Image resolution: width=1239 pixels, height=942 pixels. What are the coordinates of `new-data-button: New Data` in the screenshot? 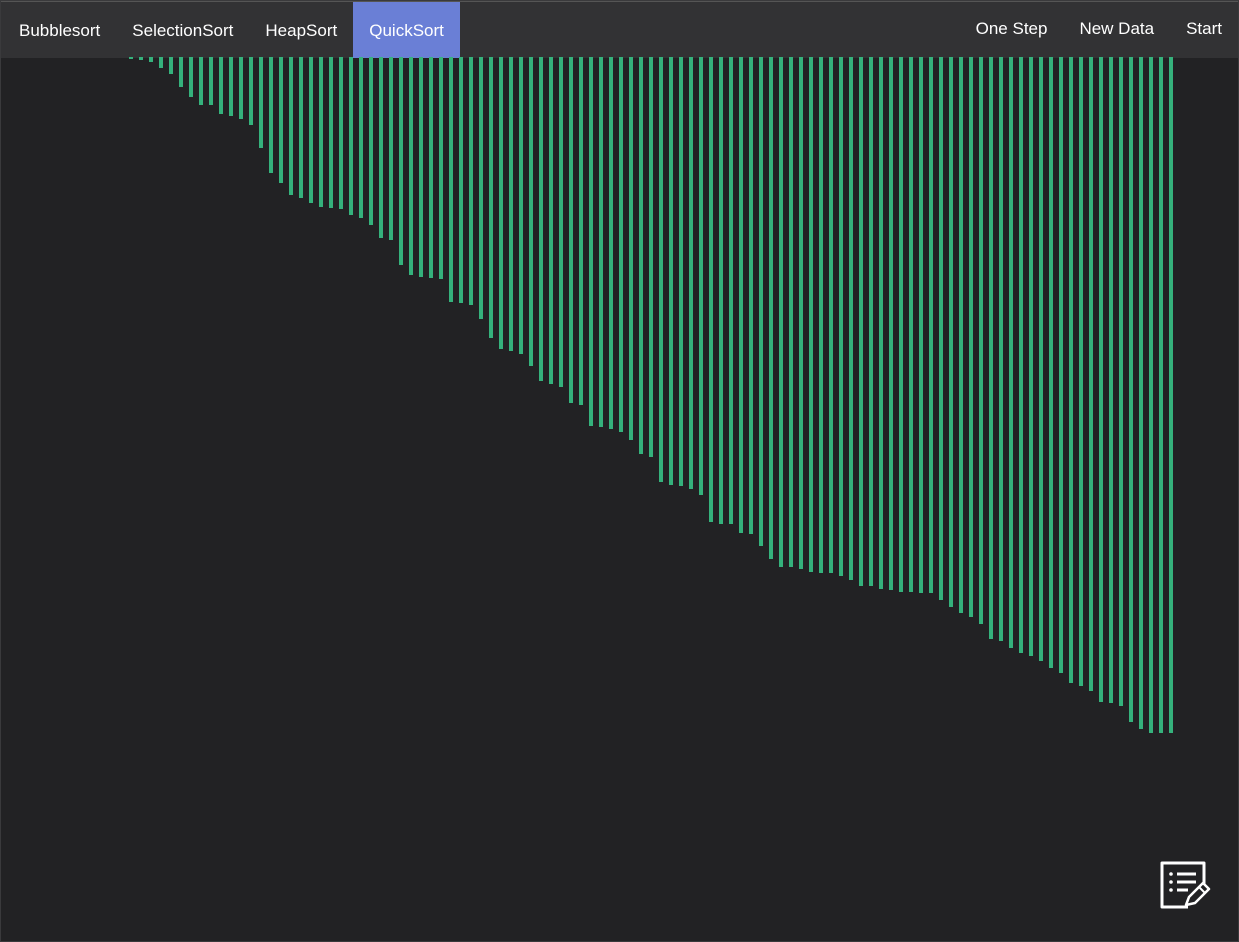 It's located at (1116, 30).